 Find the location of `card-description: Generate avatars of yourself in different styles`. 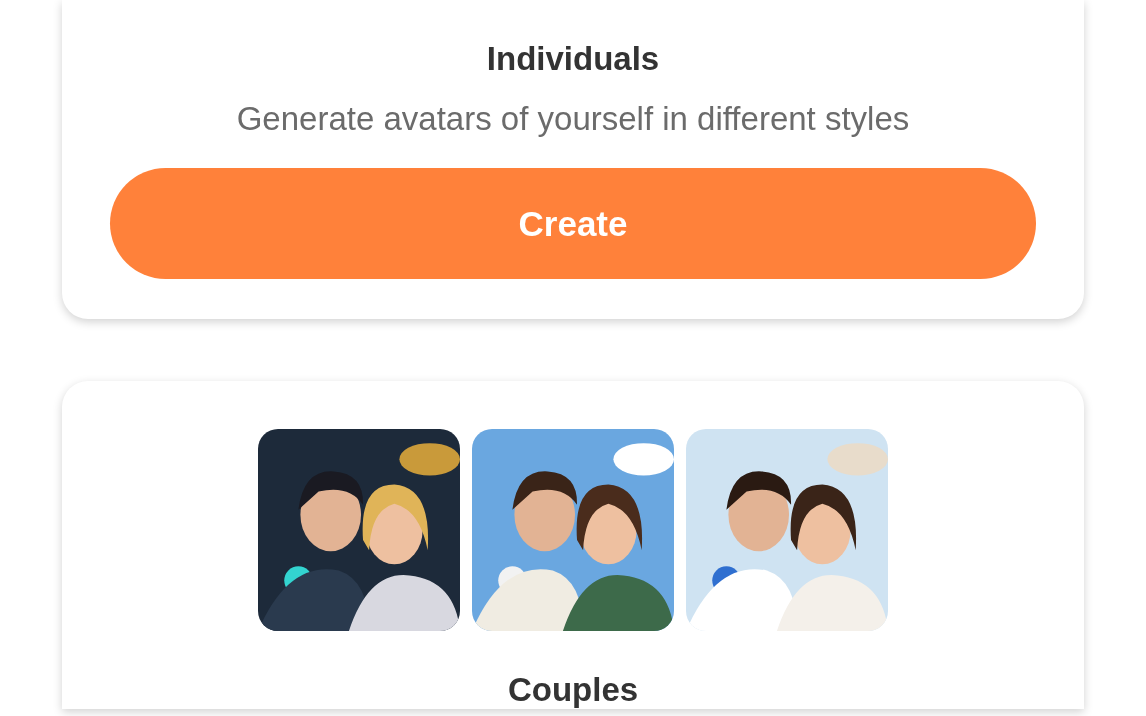

card-description: Generate avatars of yourself in different styles is located at coordinates (573, 119).